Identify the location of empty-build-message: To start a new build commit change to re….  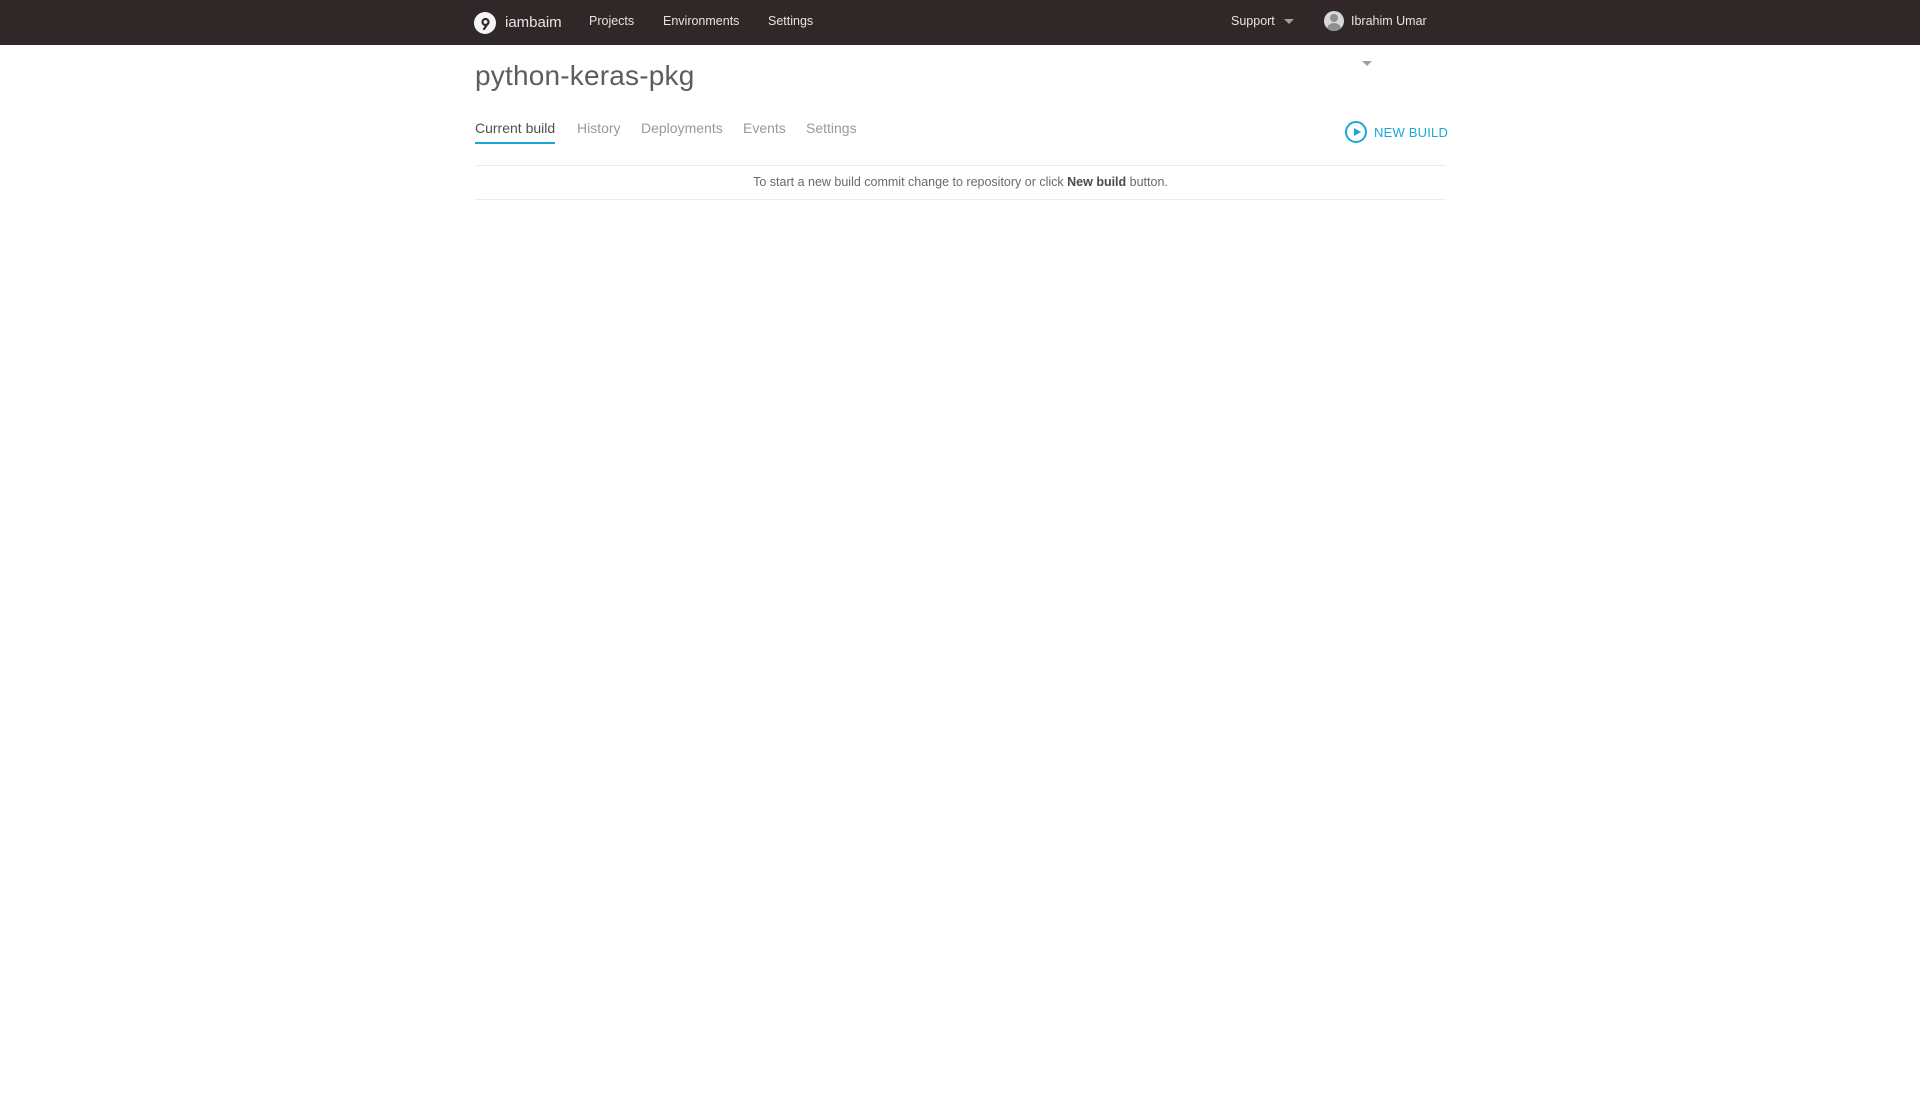
(960, 182).